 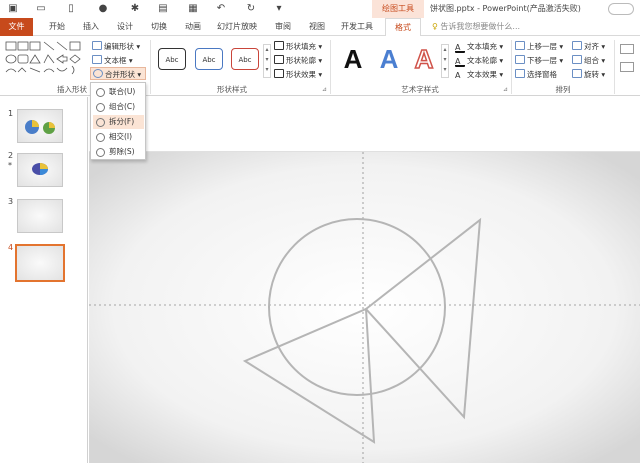 What do you see at coordinates (172, 59) in the screenshot?
I see `shape-style-black: Abc` at bounding box center [172, 59].